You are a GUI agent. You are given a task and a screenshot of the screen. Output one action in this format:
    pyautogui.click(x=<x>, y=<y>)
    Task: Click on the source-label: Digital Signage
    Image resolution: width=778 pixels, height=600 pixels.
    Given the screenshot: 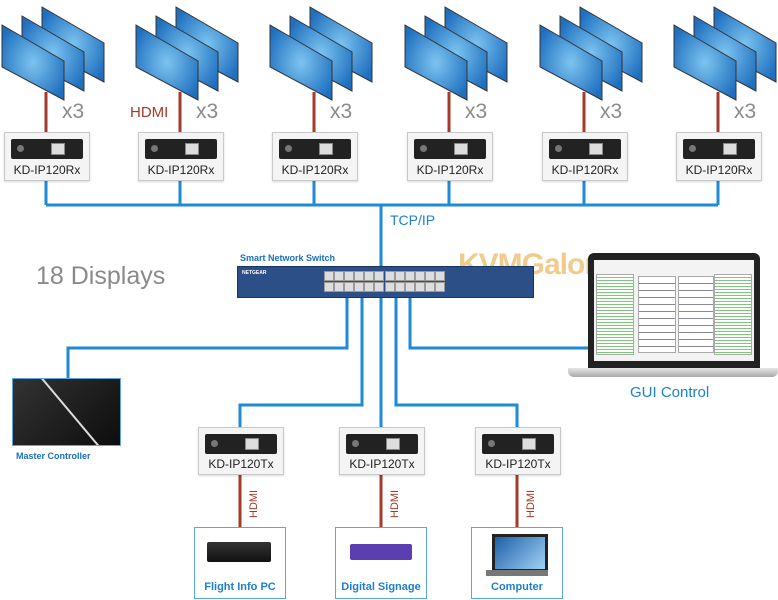 What is the action you would take?
    pyautogui.click(x=381, y=587)
    